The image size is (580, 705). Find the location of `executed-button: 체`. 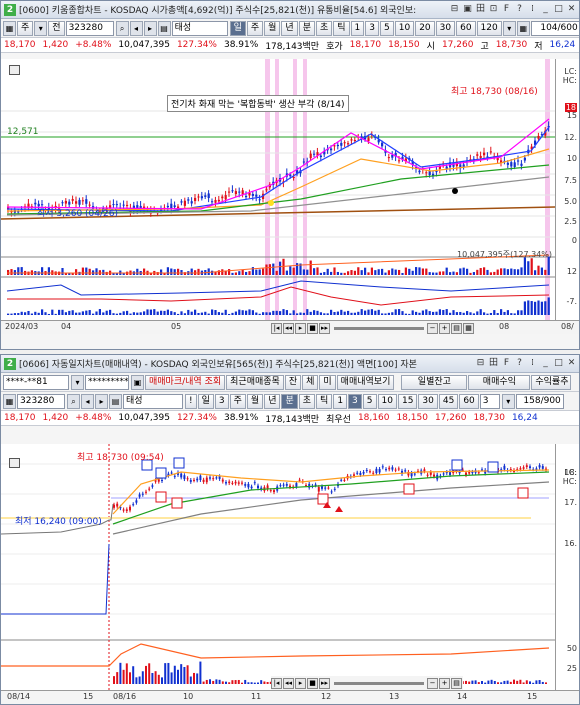

executed-button: 체 is located at coordinates (310, 382).